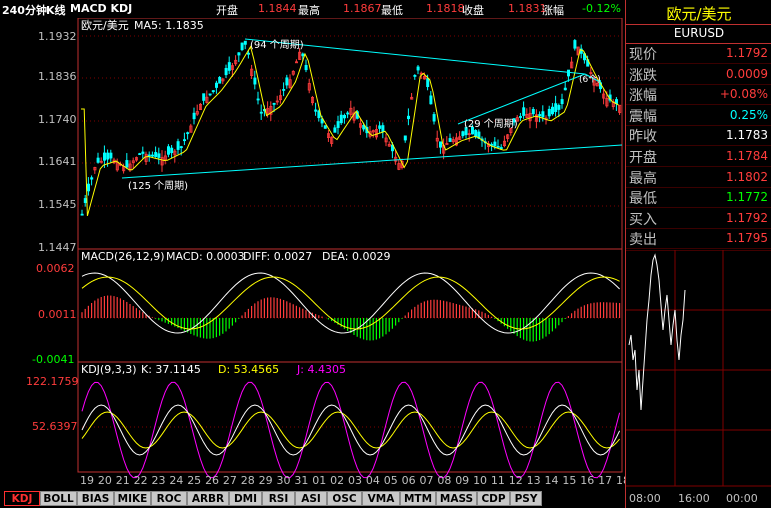 The width and height of the screenshot is (771, 508). I want to click on indicator-tab-arbr: ARBR, so click(208, 498).